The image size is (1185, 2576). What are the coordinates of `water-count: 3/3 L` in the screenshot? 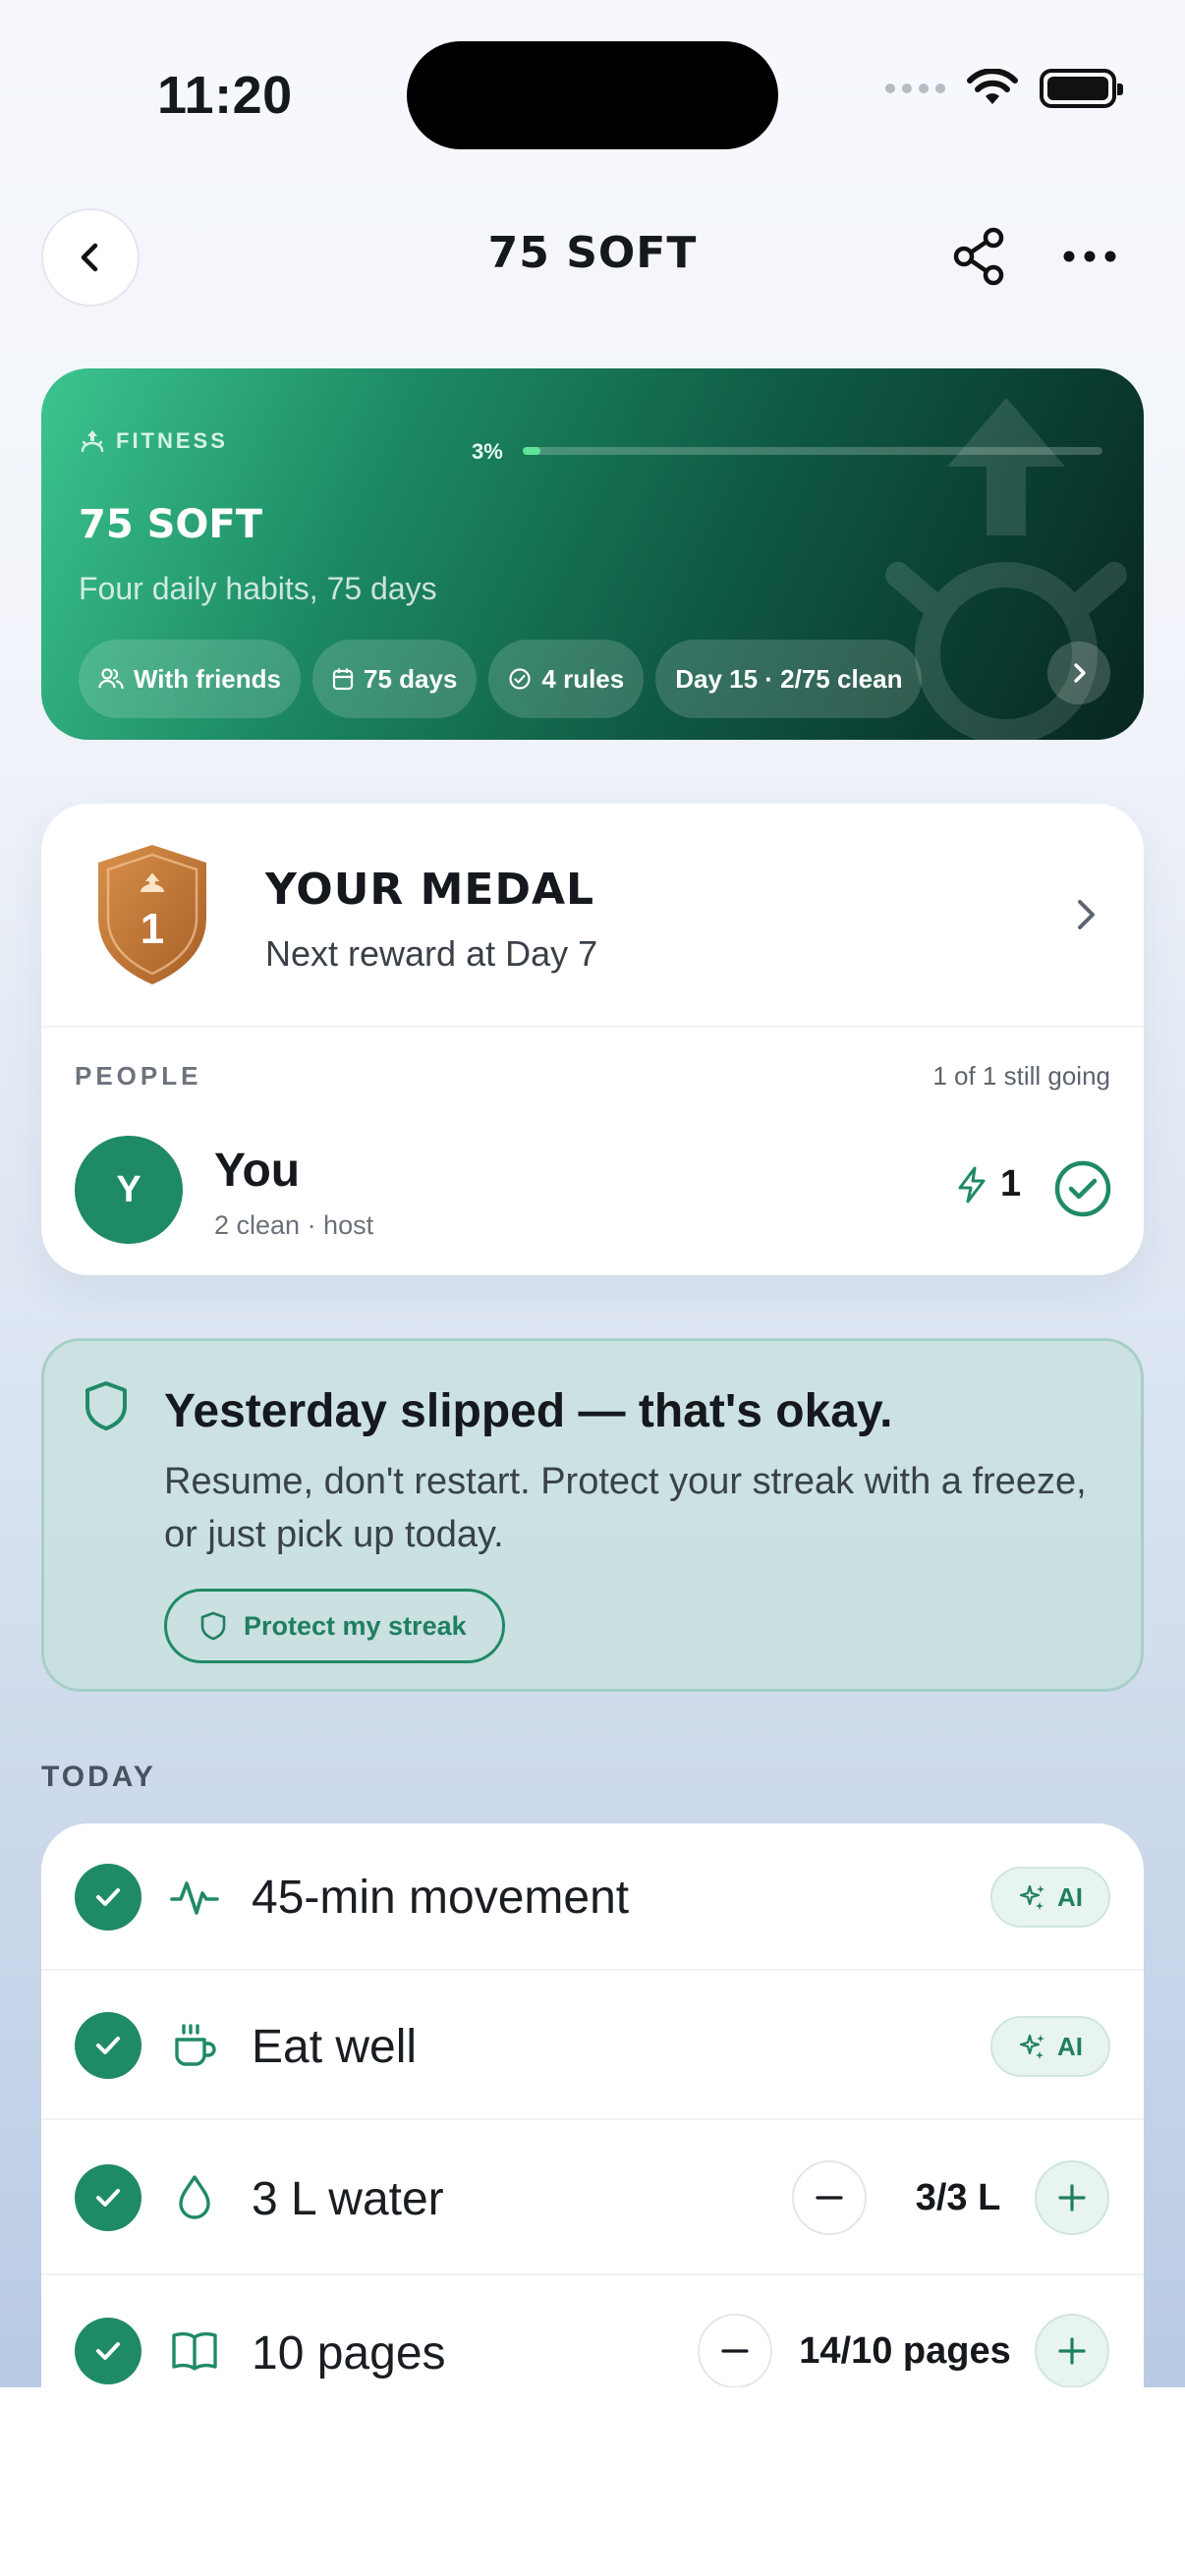 It's located at (958, 2197).